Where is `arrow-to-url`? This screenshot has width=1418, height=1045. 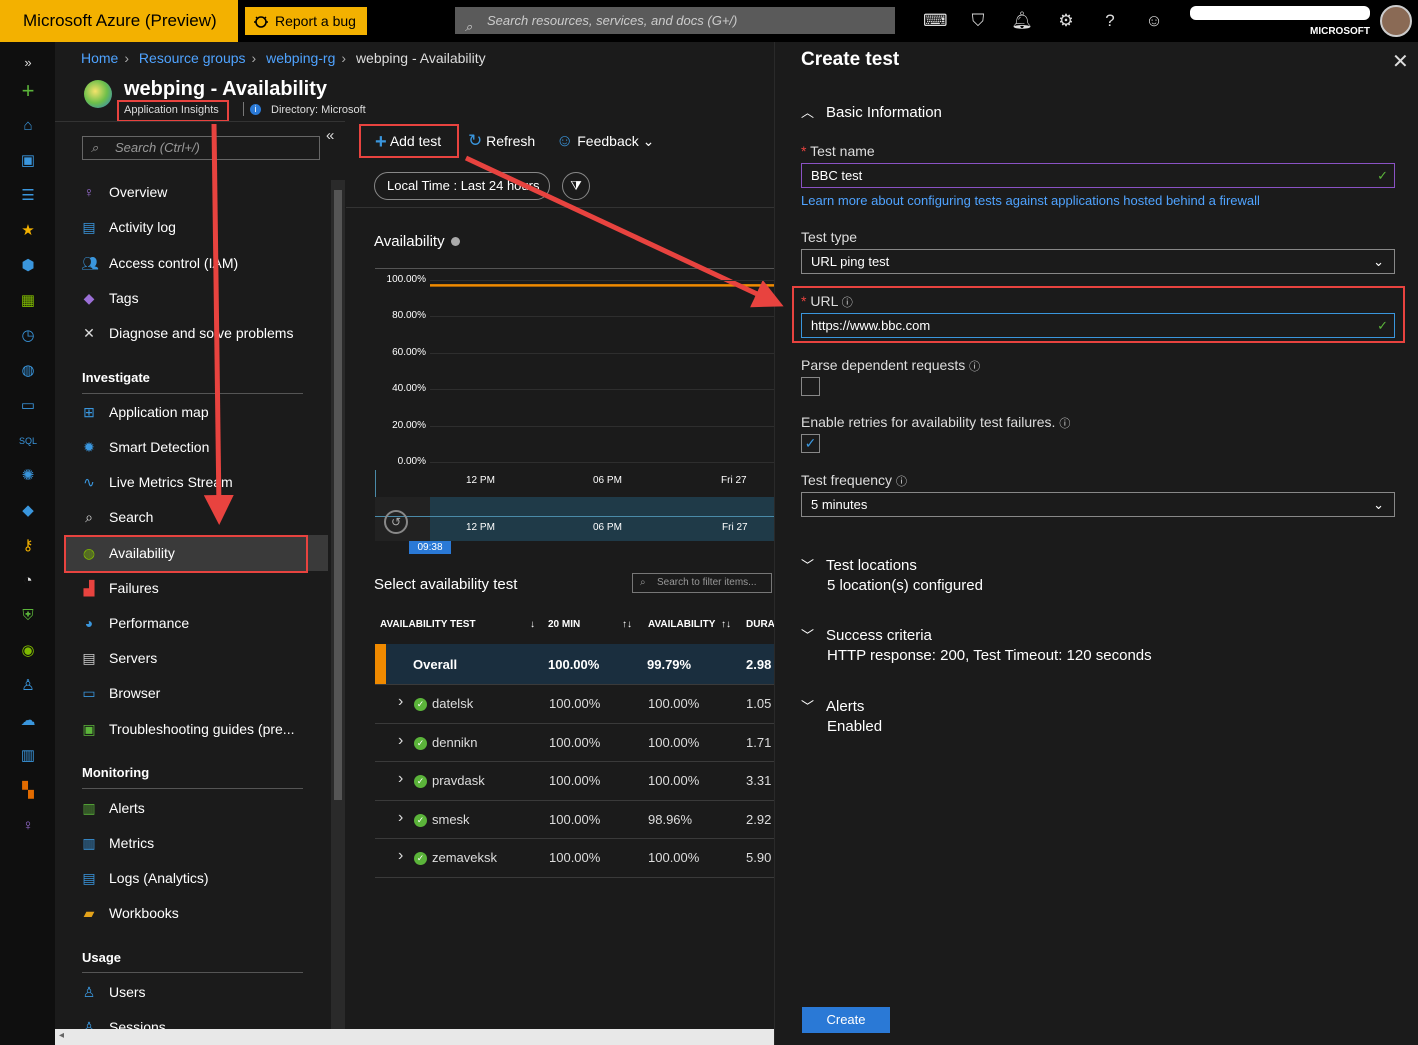
arrow-to-url is located at coordinates (624, 231).